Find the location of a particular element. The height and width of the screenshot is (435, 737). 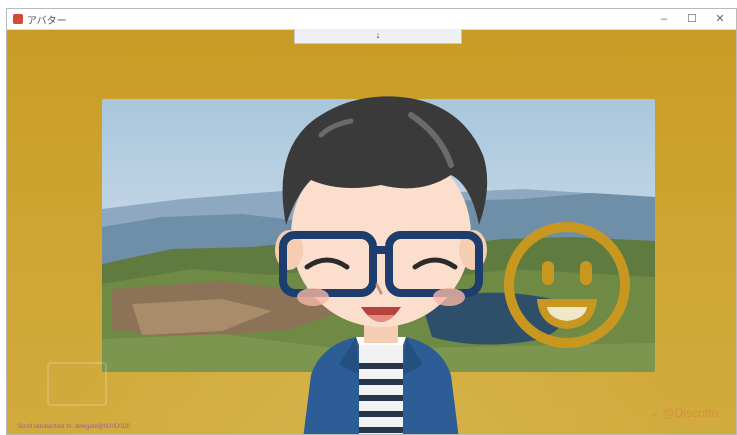

pin-icon: ↓ is located at coordinates (378, 35).